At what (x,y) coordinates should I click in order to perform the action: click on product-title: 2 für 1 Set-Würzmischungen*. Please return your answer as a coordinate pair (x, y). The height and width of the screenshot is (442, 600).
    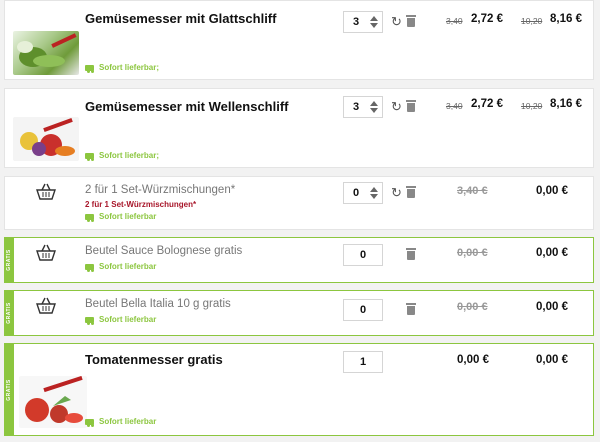
    Looking at the image, I should click on (160, 190).